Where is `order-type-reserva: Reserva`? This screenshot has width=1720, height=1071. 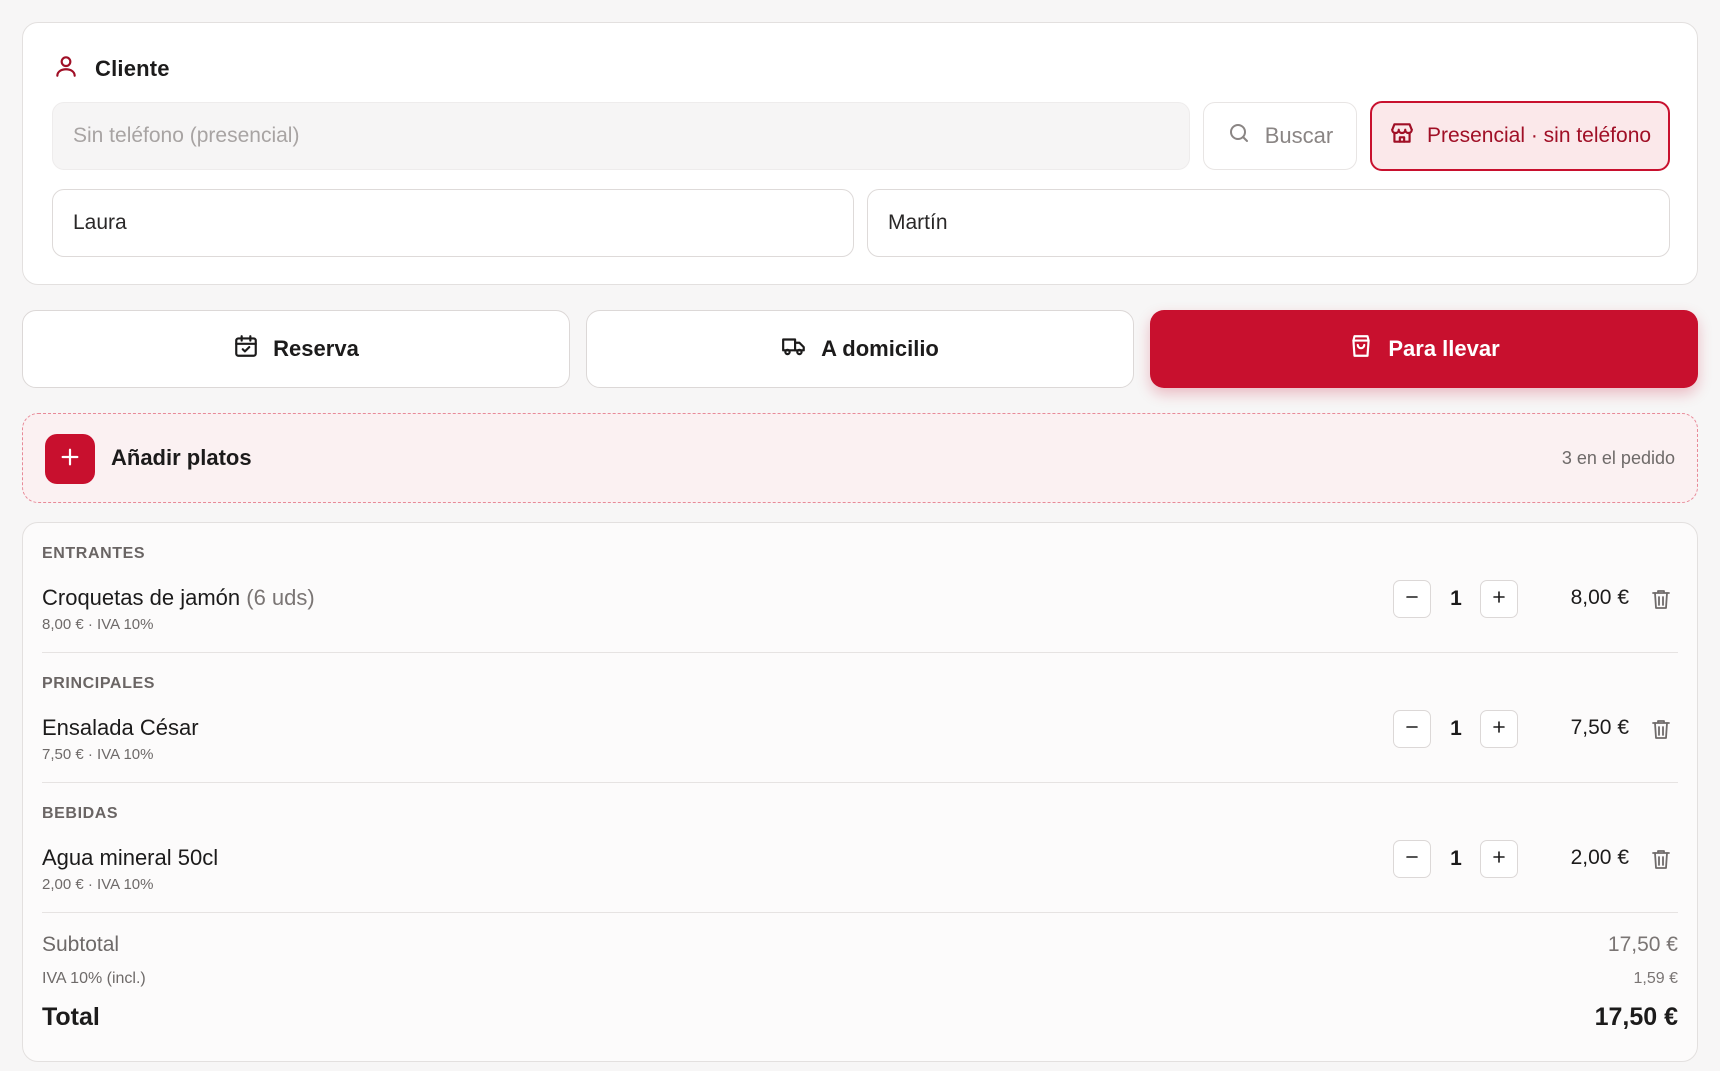
order-type-reserva: Reserva is located at coordinates (296, 349).